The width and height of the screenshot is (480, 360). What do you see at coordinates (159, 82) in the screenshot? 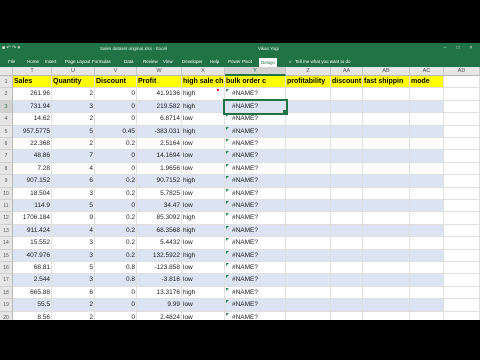
I see `column-title-cell: Profit` at bounding box center [159, 82].